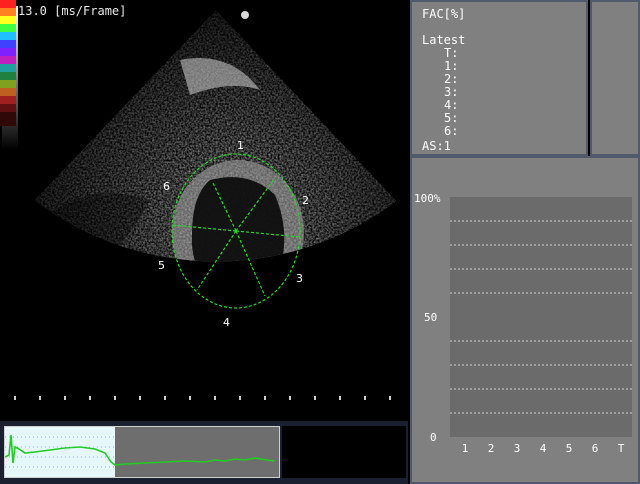 The width and height of the screenshot is (640, 484). What do you see at coordinates (245, 15) in the screenshot?
I see `orientation-marker` at bounding box center [245, 15].